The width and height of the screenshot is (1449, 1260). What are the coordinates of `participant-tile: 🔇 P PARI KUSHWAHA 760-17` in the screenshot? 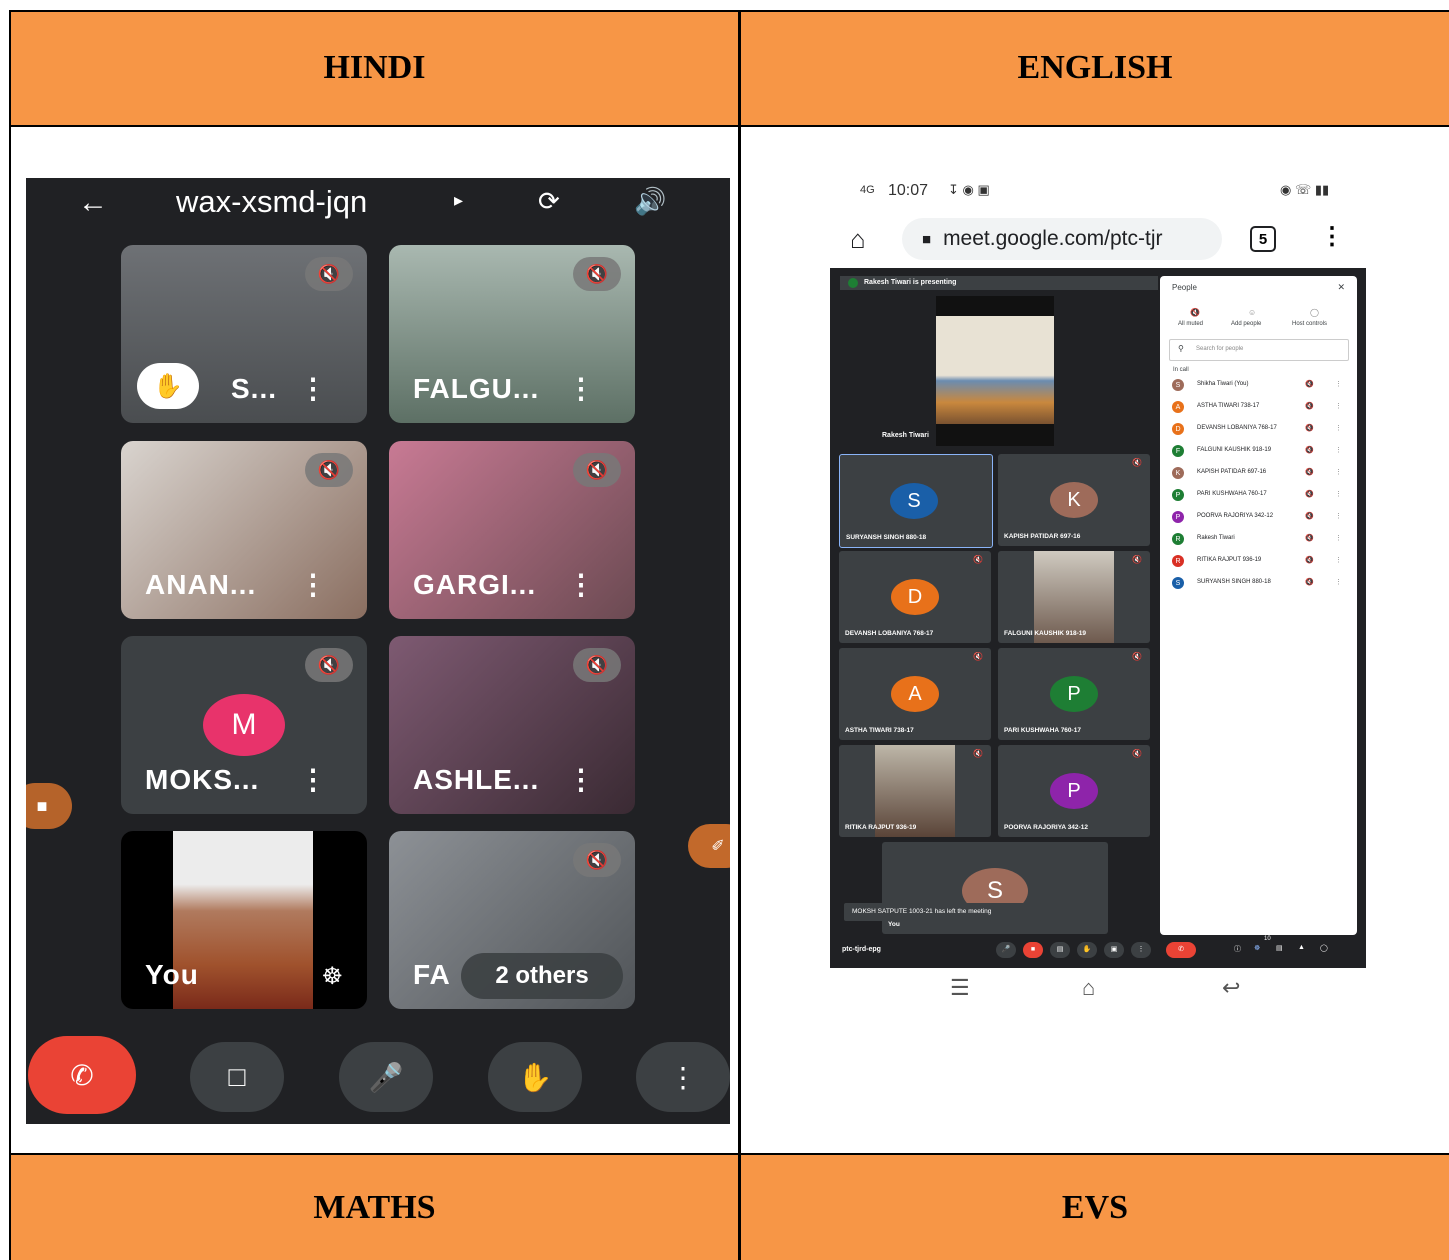 It's located at (1074, 694).